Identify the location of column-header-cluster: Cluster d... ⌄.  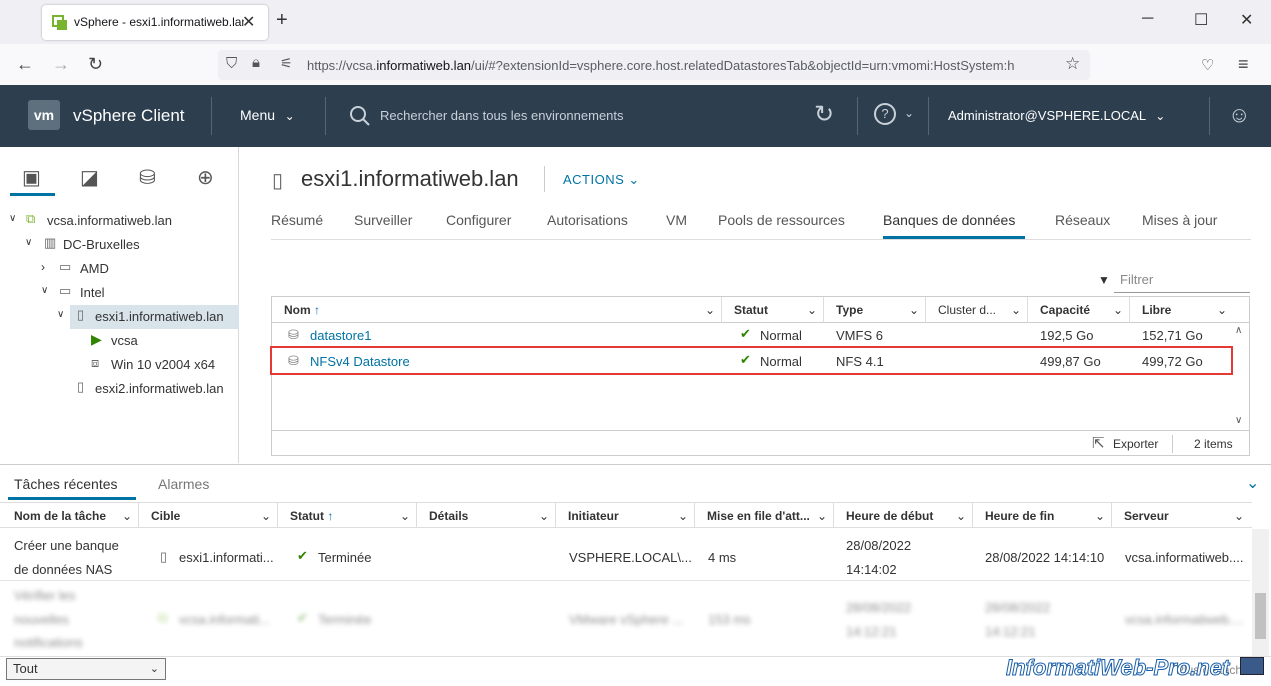
(977, 310).